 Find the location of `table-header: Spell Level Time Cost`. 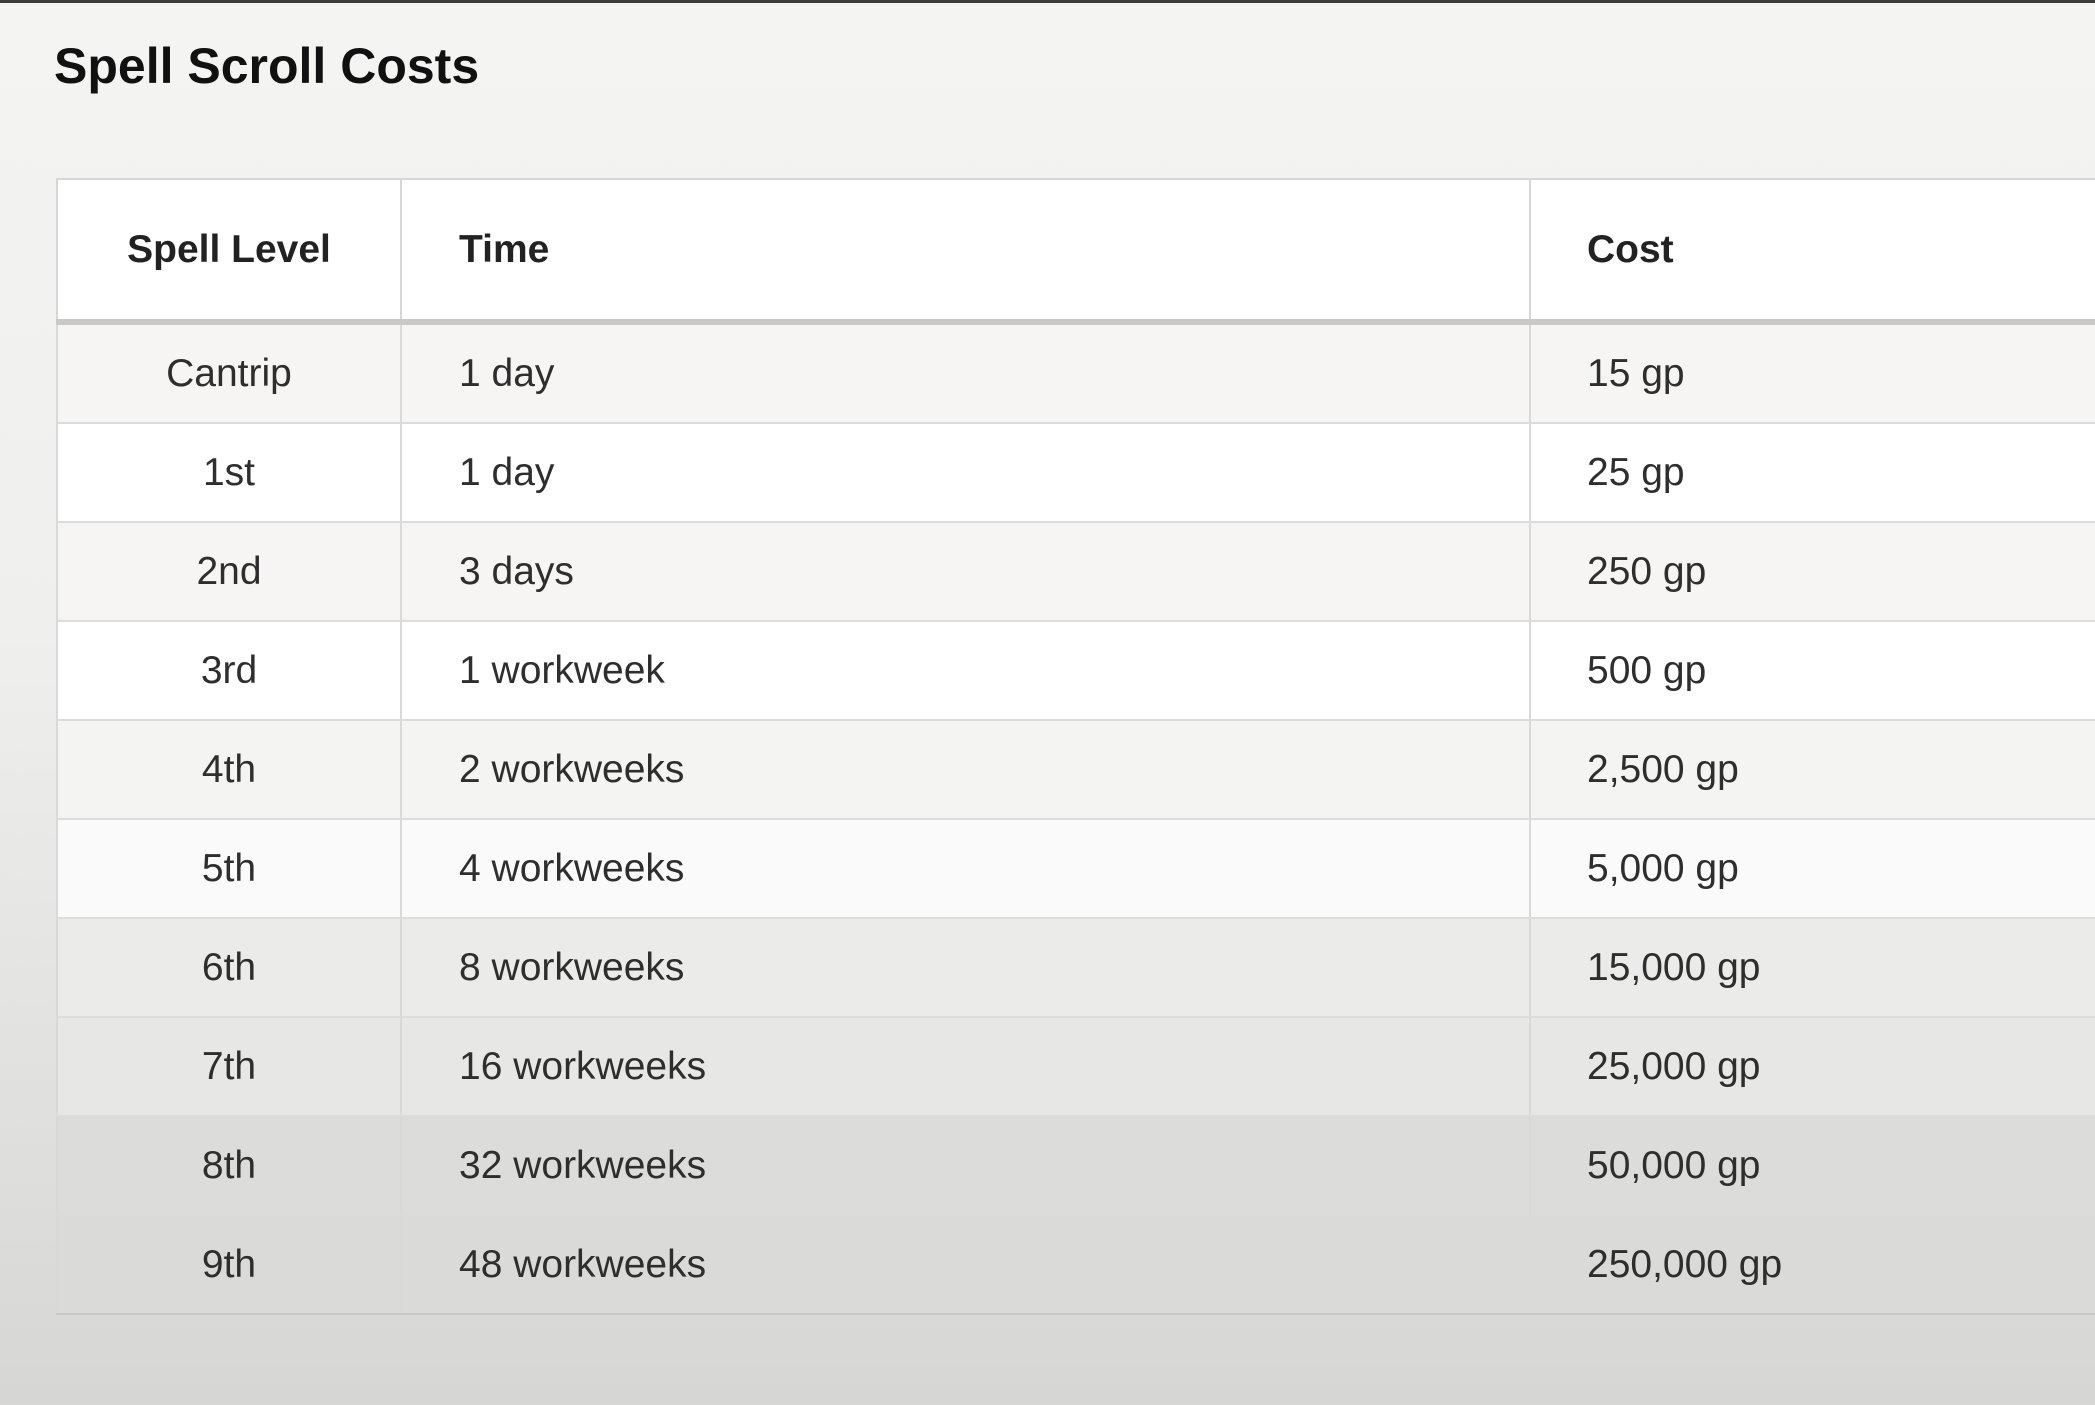

table-header: Spell Level Time Cost is located at coordinates (1075, 251).